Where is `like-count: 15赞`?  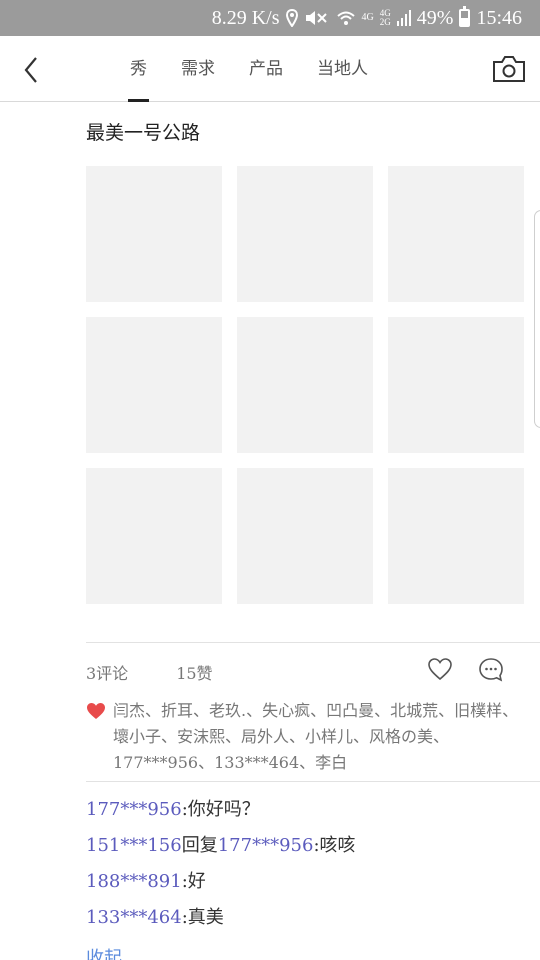 like-count: 15赞 is located at coordinates (194, 673).